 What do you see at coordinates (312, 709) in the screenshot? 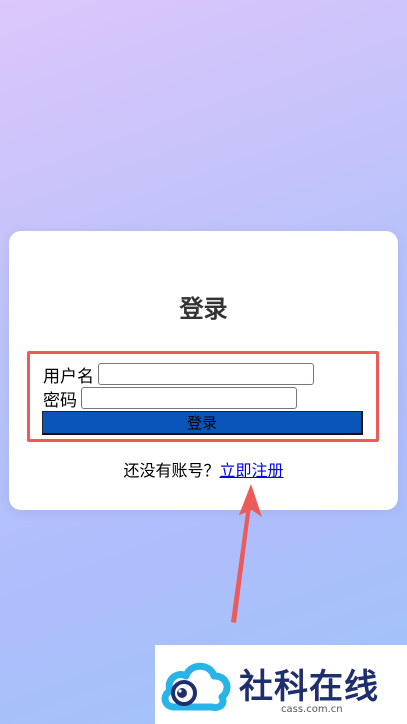
I see `watermark-url: cass.com.cn` at bounding box center [312, 709].